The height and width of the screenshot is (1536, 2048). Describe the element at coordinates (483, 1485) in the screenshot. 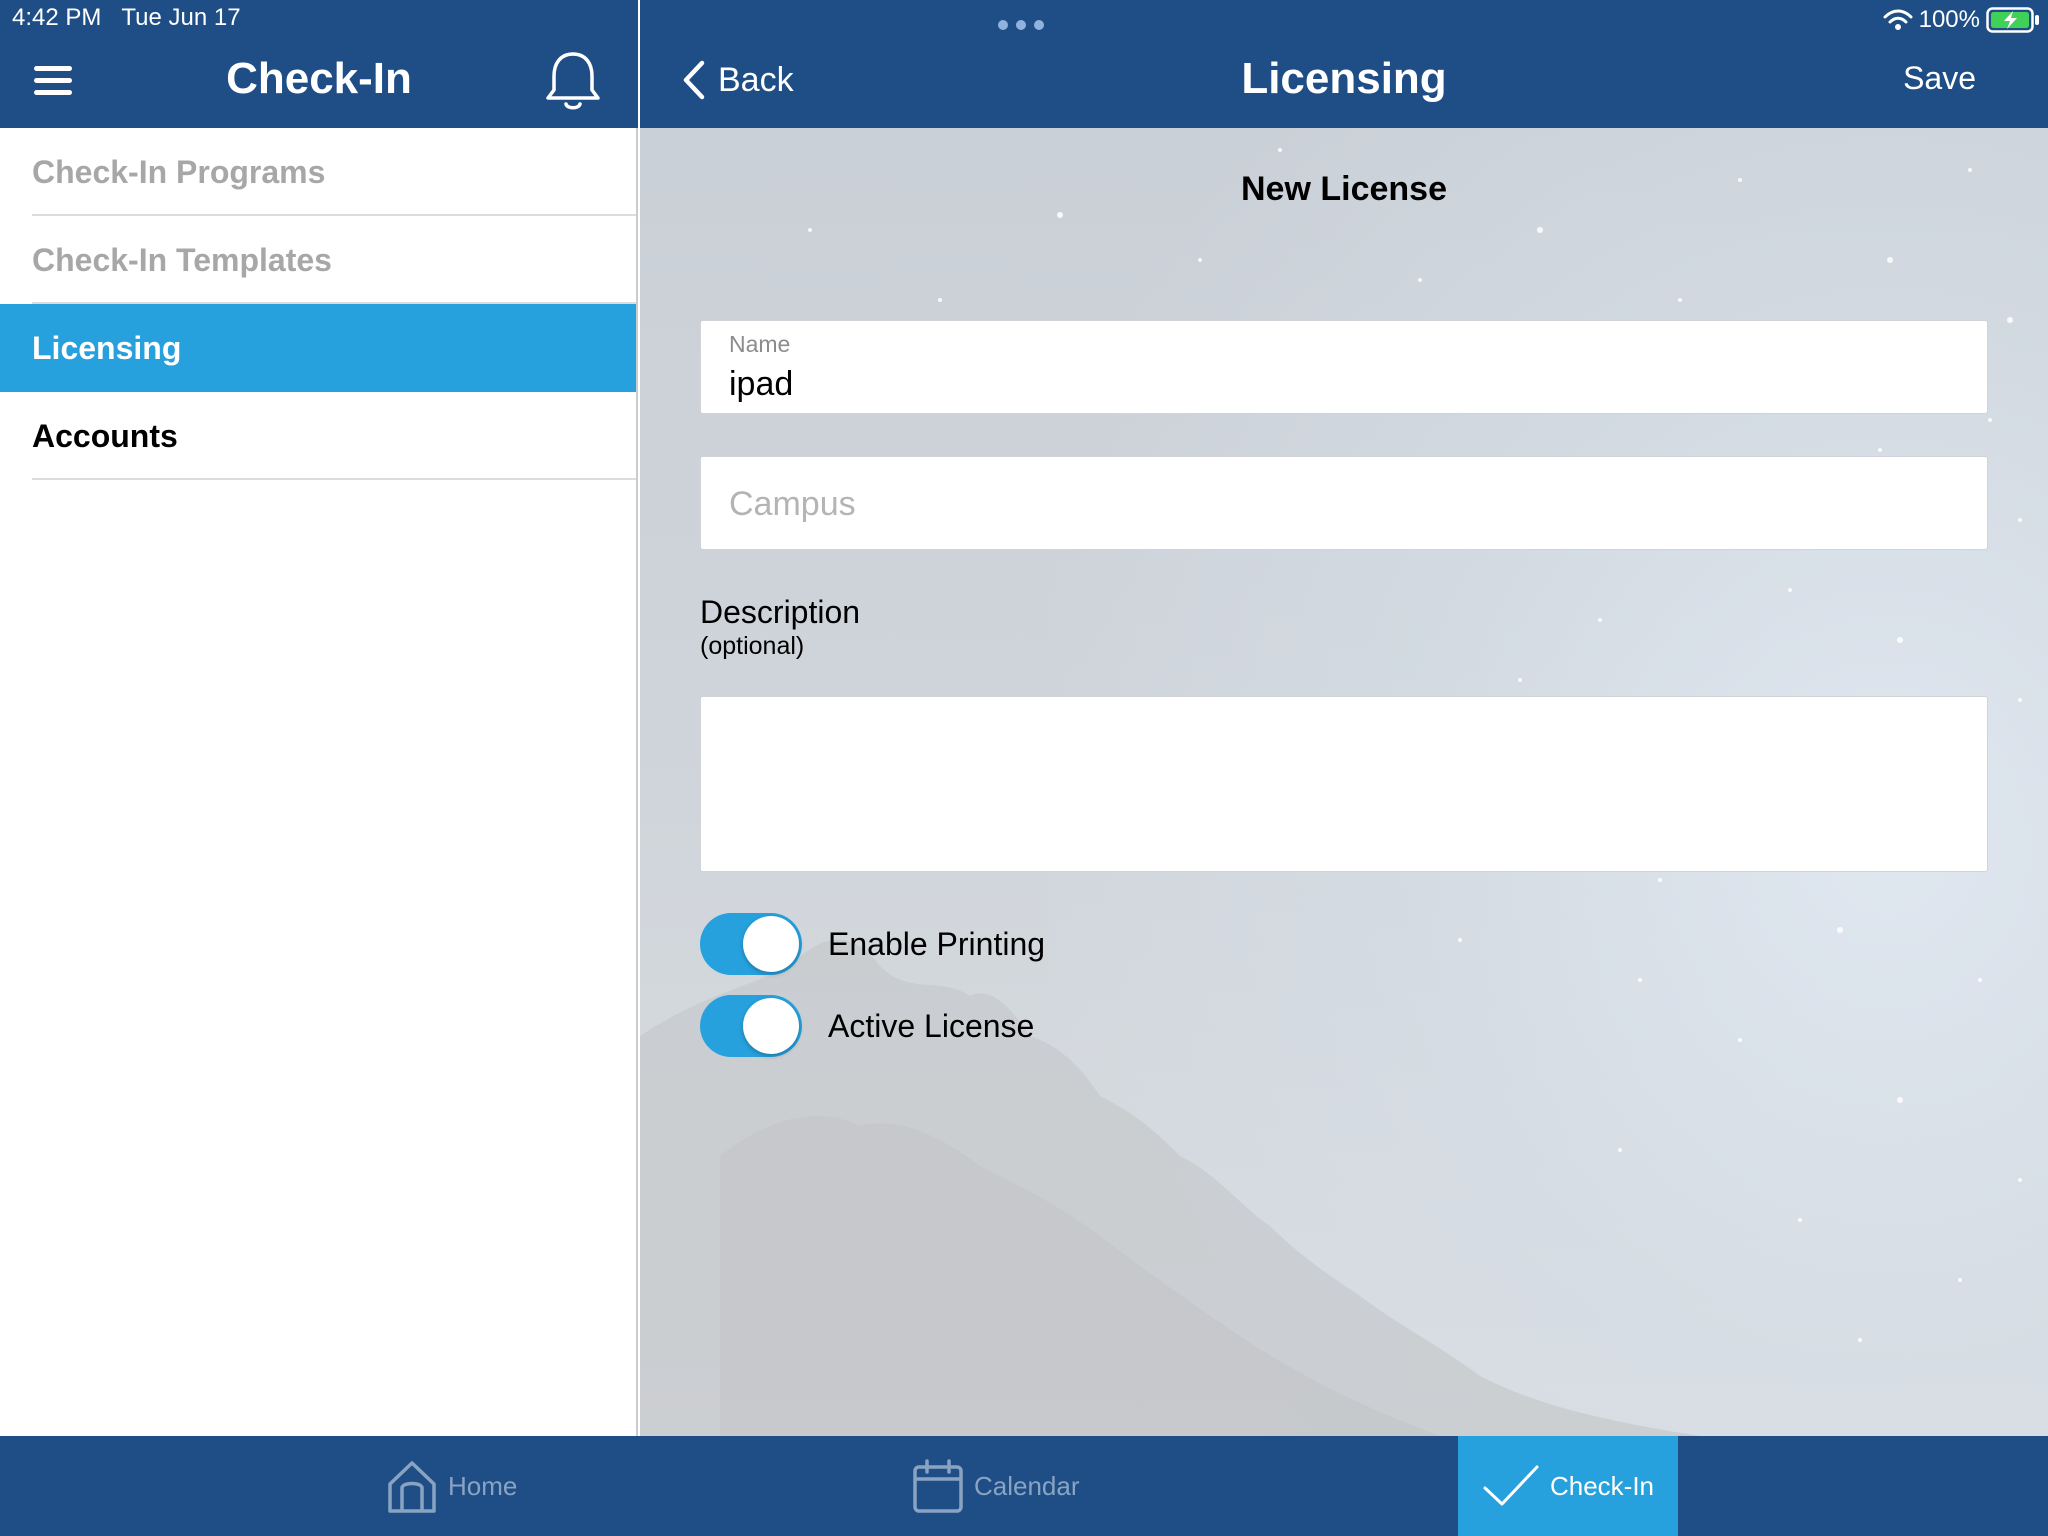

I see `tab-home-label: Home` at that location.